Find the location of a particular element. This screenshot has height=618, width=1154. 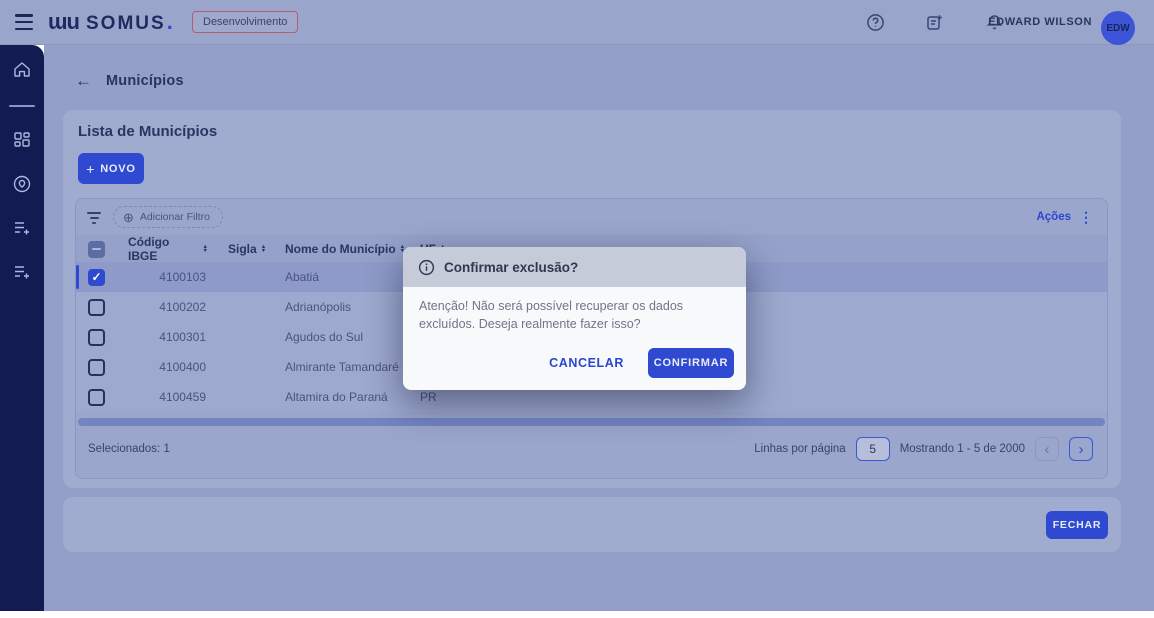

selected-count: Selecionados: 1 is located at coordinates (129, 449).